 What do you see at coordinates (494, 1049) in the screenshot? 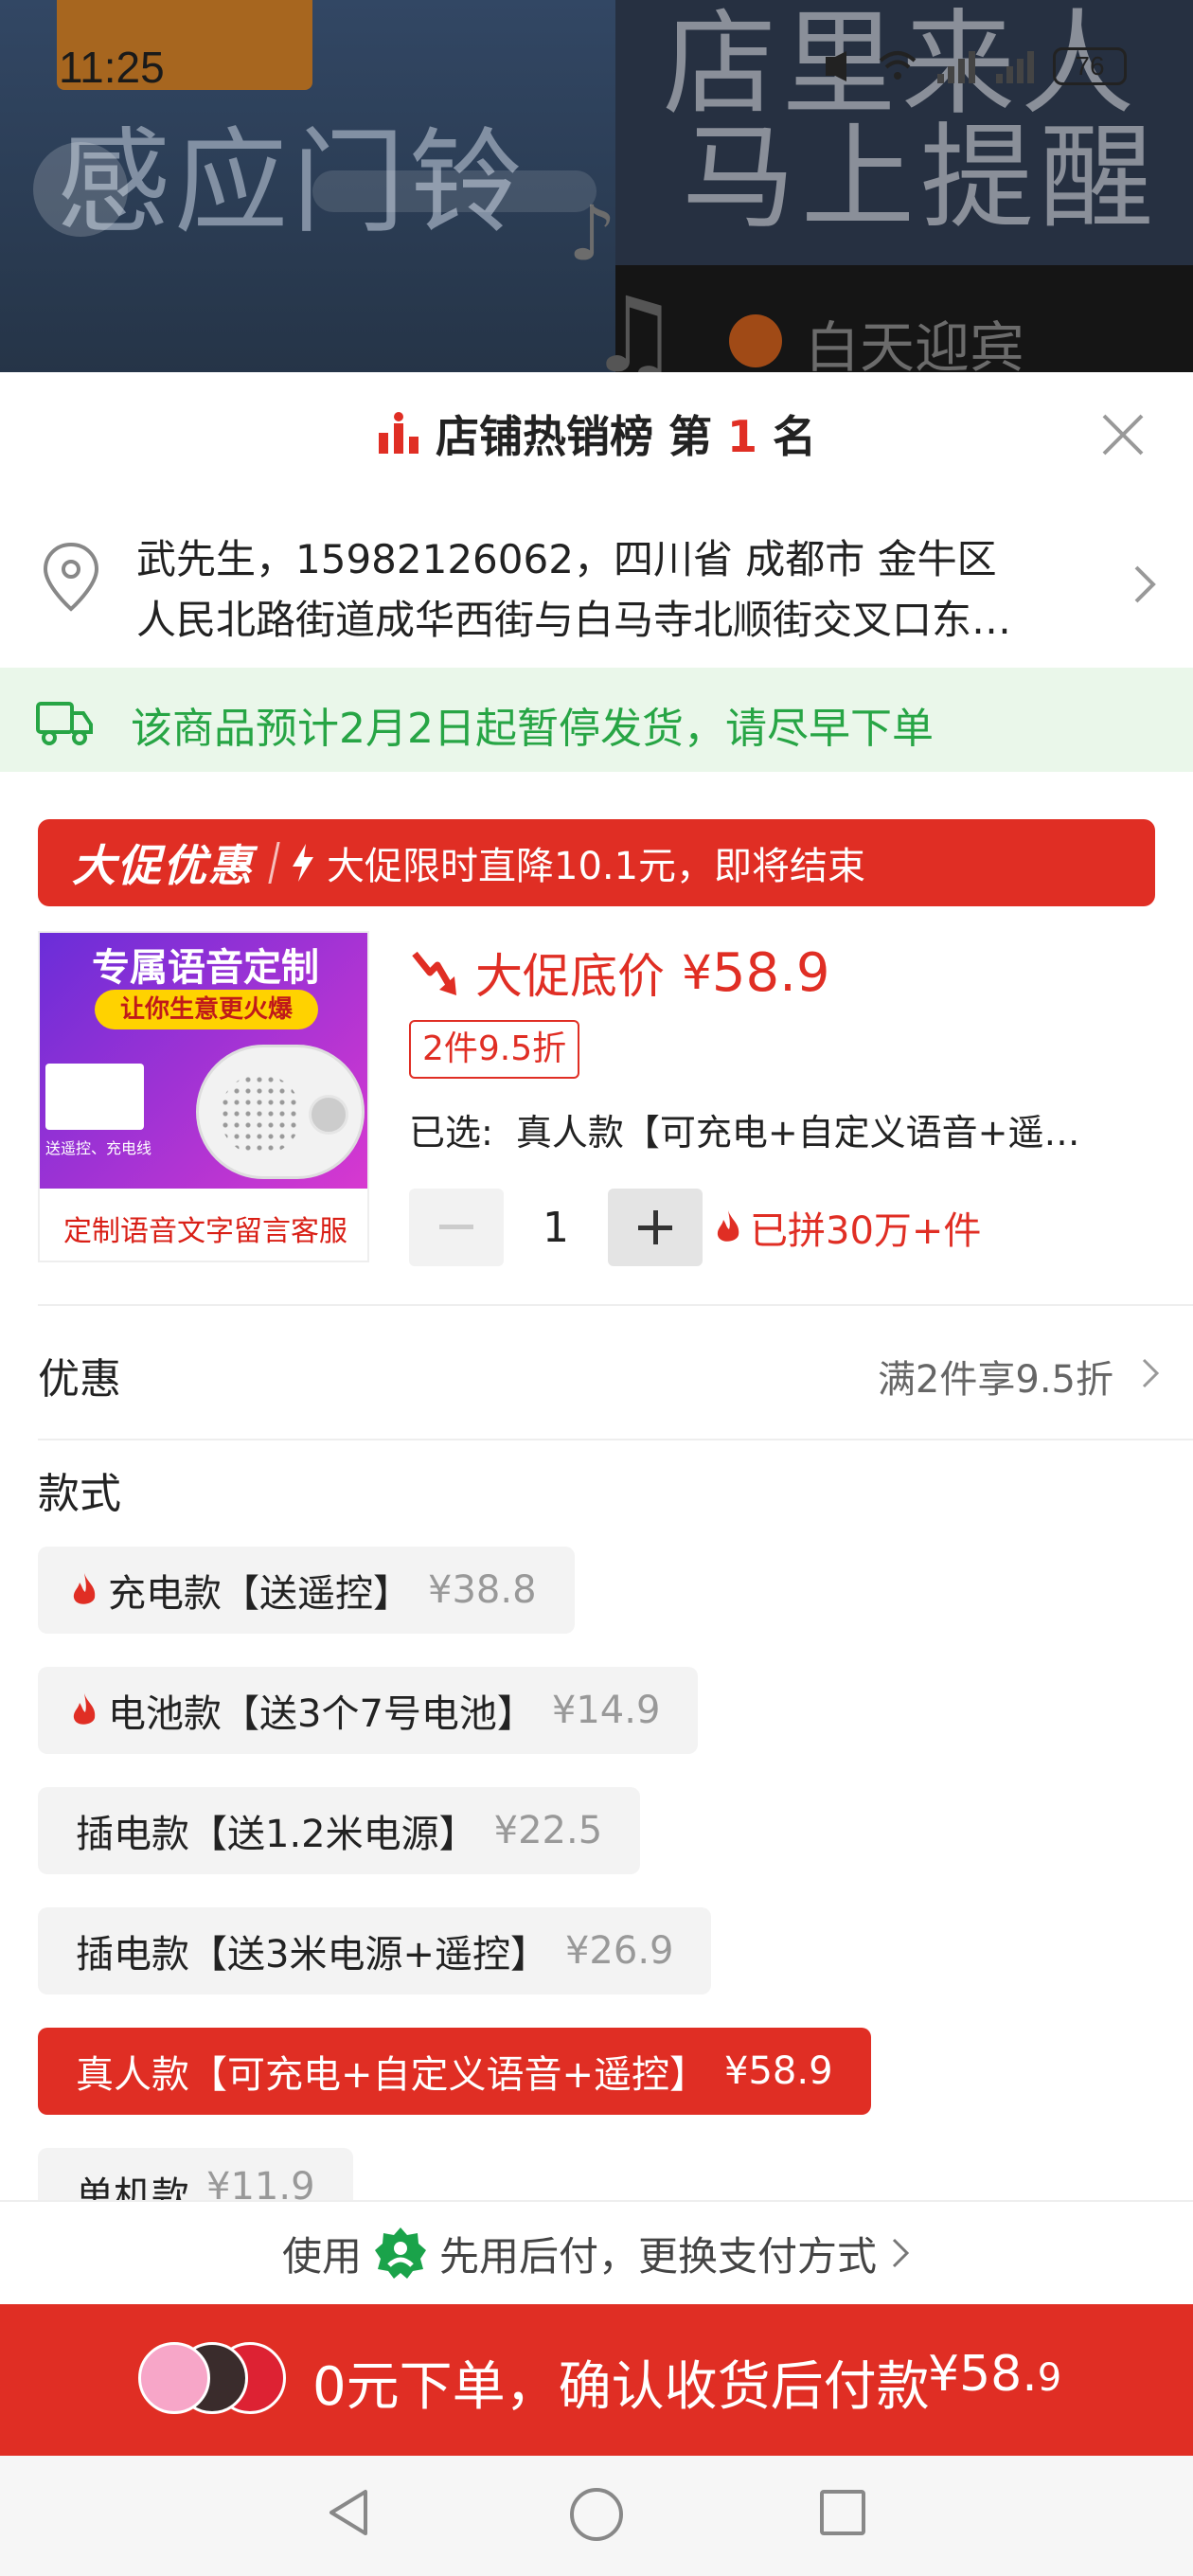
I see `discount-tag: 2件9.5折` at bounding box center [494, 1049].